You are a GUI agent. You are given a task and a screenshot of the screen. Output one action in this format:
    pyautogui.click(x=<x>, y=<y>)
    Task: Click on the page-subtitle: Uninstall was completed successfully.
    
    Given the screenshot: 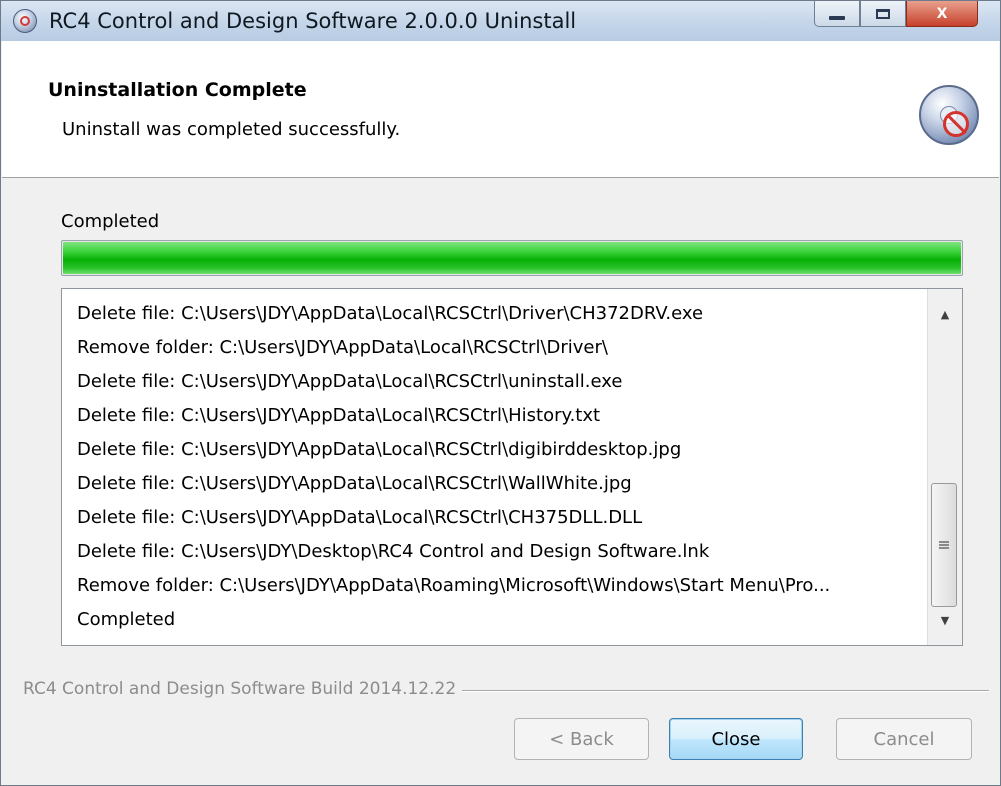 What is the action you would take?
    pyautogui.click(x=231, y=129)
    